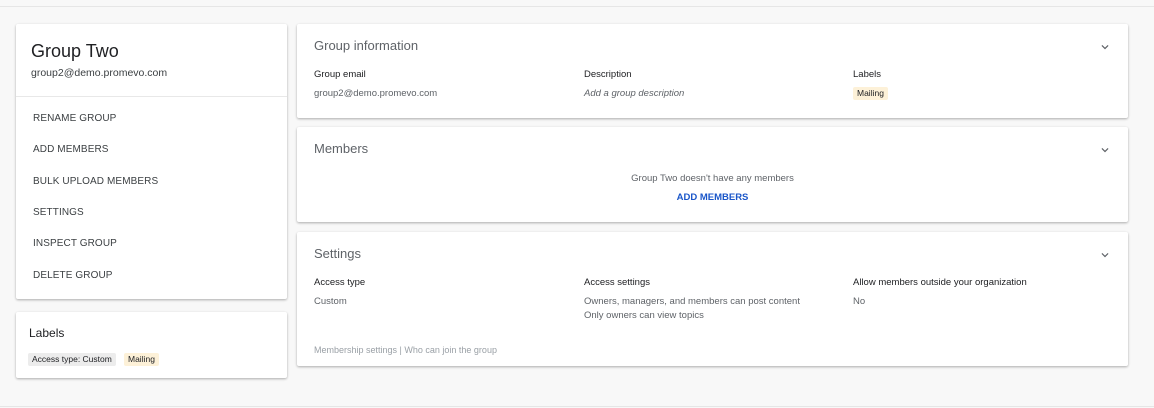 Image resolution: width=1154 pixels, height=408 pixels. Describe the element at coordinates (617, 282) in the screenshot. I see `access-settings-label: Access settings` at that location.